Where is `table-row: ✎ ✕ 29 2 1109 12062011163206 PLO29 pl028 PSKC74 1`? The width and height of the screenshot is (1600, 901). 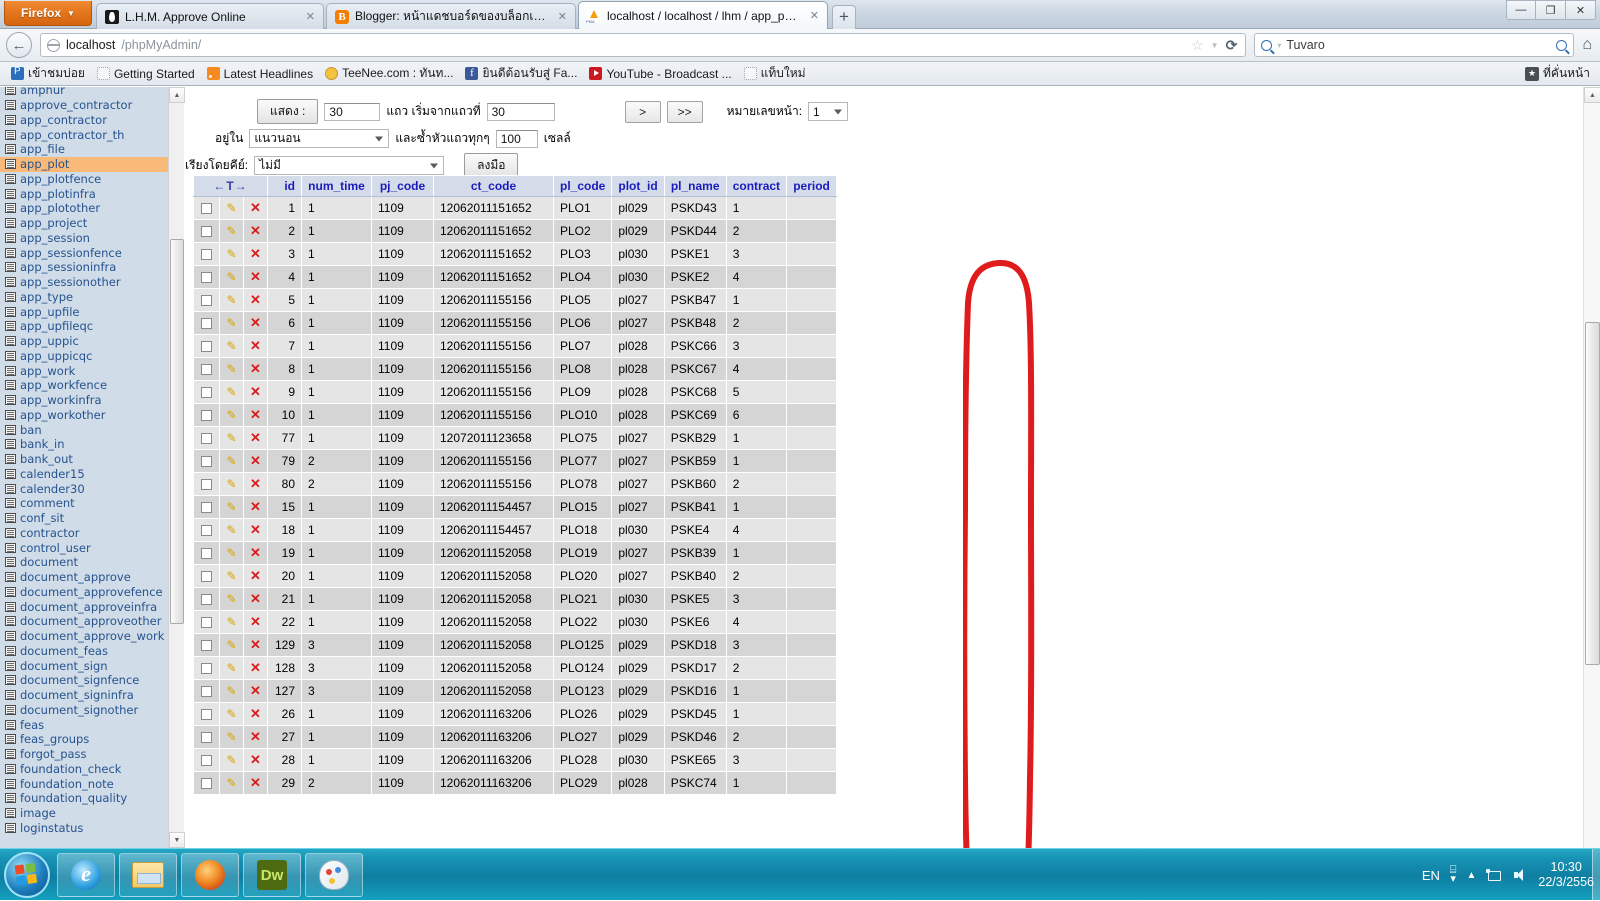
table-row: ✎ ✕ 29 2 1109 12062011163206 PLO29 pl028 PSKC74 1 is located at coordinates (515, 783).